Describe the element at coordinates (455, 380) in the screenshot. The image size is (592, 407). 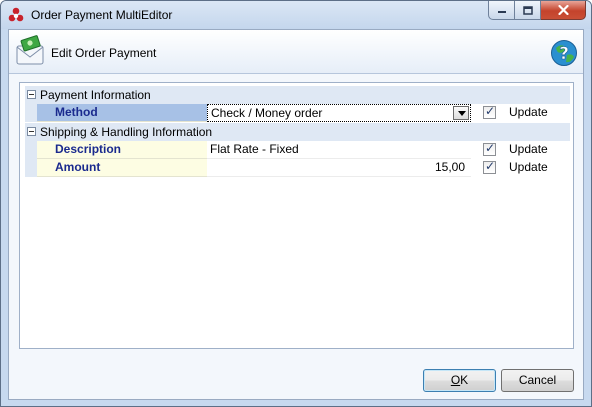
I see `ok-mnemonic: O` at that location.